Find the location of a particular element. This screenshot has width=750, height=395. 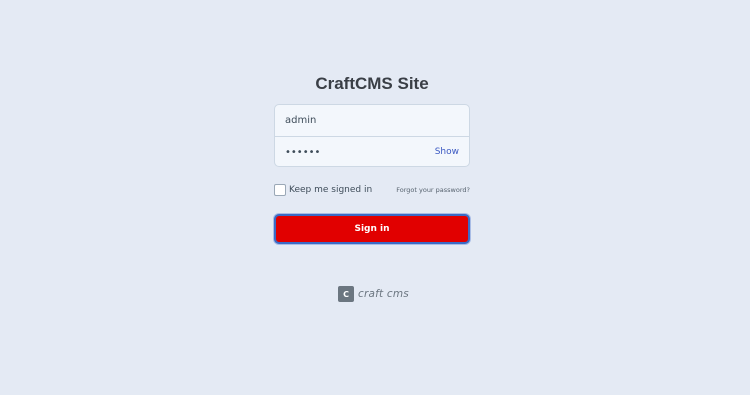

craft-cms-logo: C craft cms is located at coordinates (373, 294).